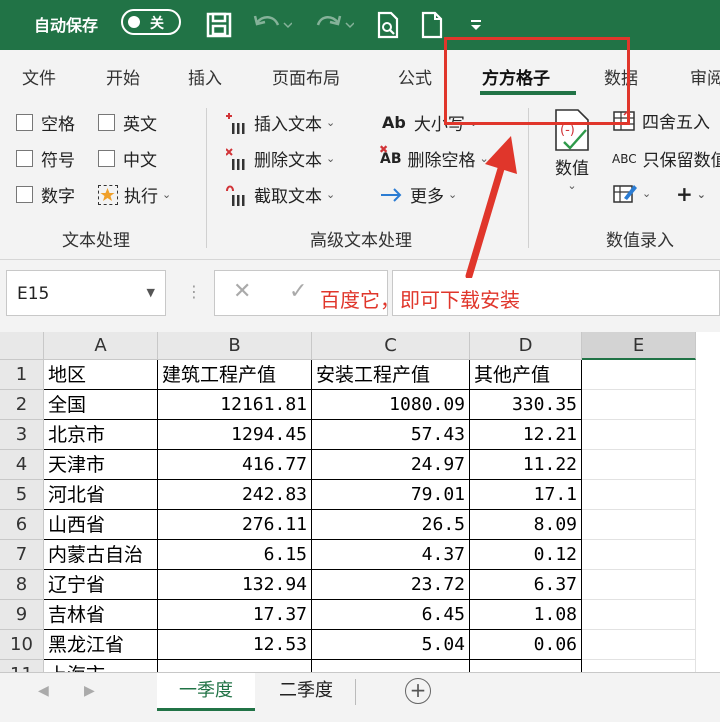 The height and width of the screenshot is (722, 720). What do you see at coordinates (526, 645) in the screenshot?
I see `cell-d10: 0.06` at bounding box center [526, 645].